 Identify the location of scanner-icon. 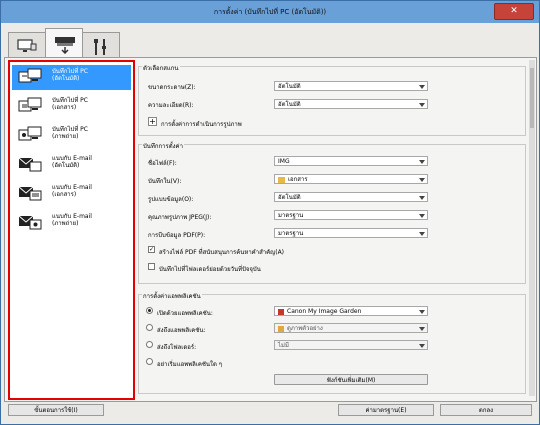
(65, 45).